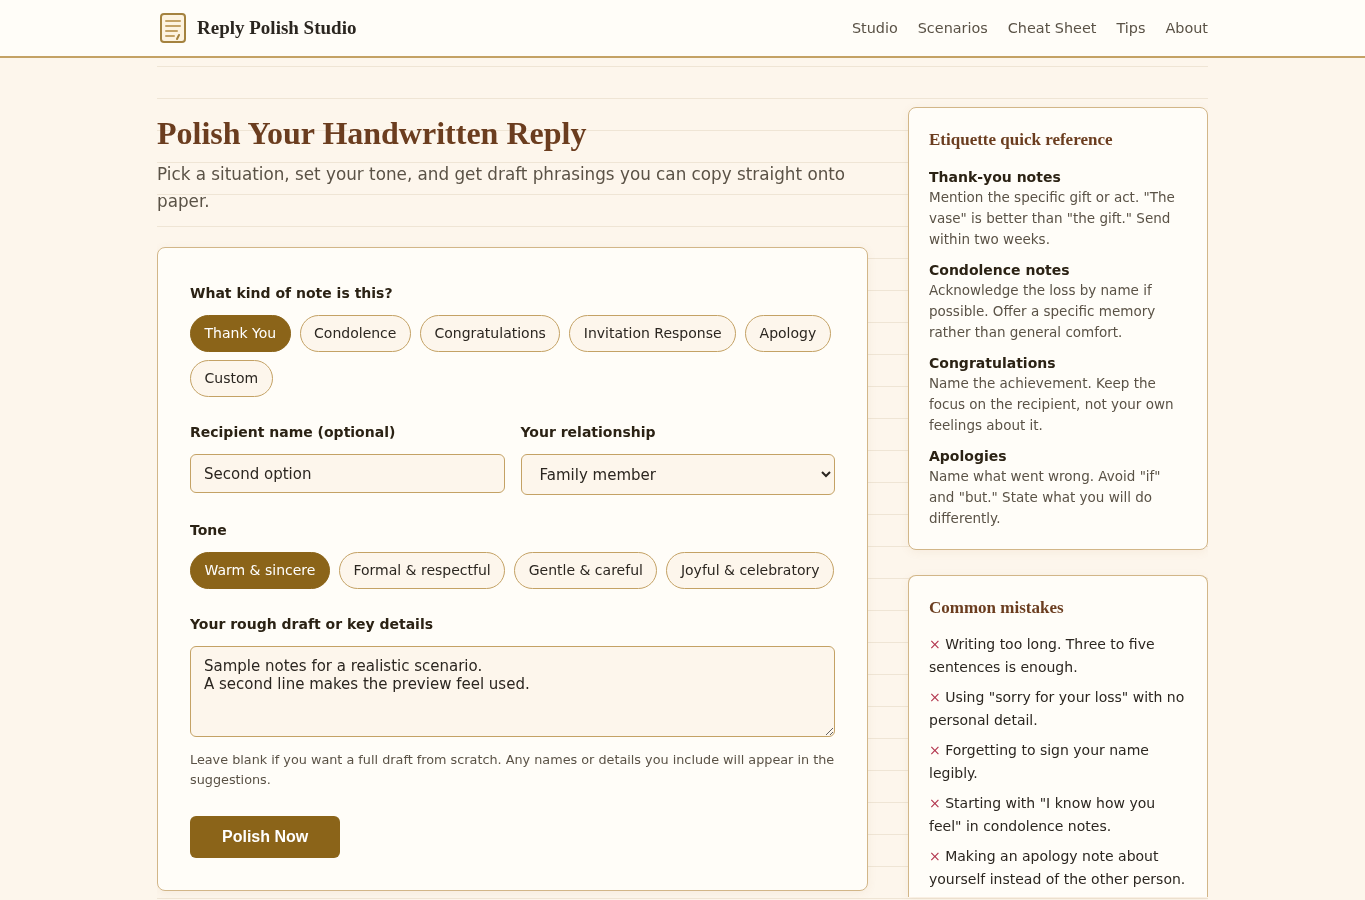 The height and width of the screenshot is (900, 1365). Describe the element at coordinates (993, 363) in the screenshot. I see `reference-heading: Congratulations` at that location.